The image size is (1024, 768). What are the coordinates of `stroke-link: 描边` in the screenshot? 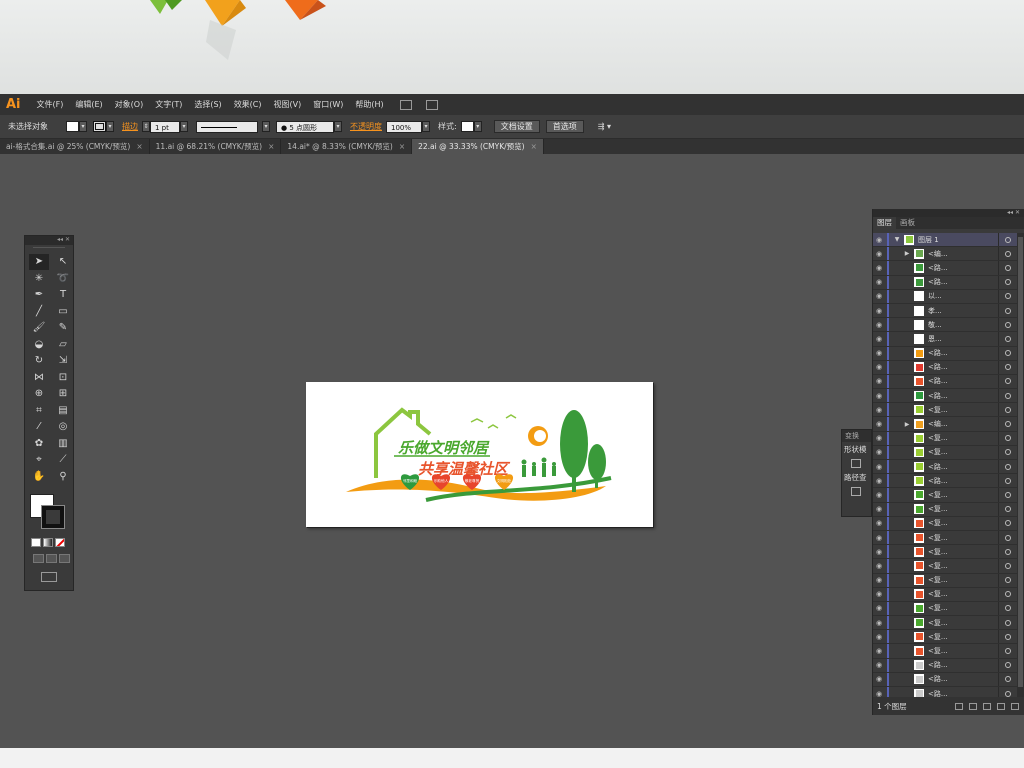 It's located at (130, 126).